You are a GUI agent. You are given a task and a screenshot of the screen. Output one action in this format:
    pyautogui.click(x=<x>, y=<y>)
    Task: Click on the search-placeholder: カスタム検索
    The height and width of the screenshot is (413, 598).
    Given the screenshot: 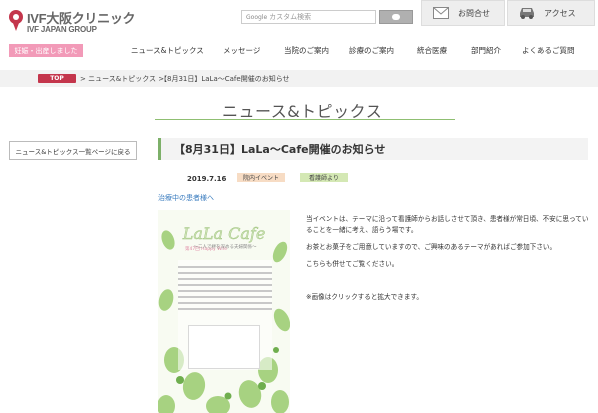 What is the action you would take?
    pyautogui.click(x=290, y=17)
    